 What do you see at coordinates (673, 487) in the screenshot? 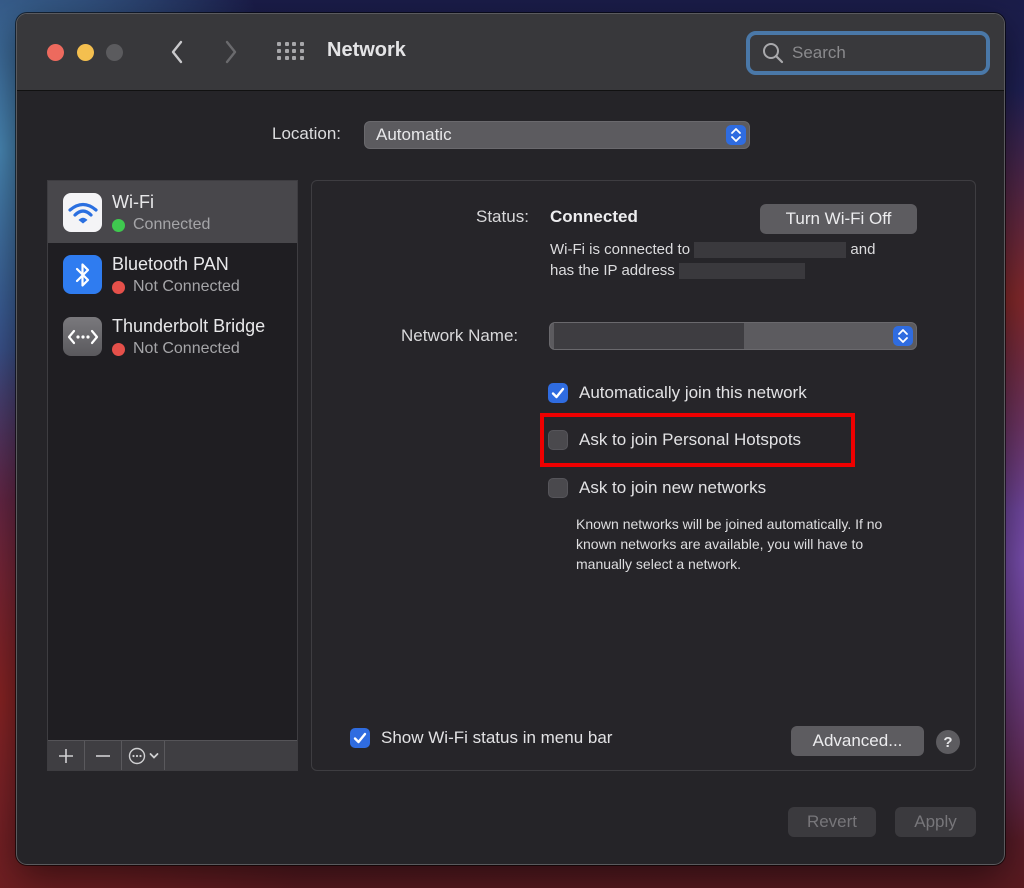
I see `checkbox-label: Ask to join new networks` at bounding box center [673, 487].